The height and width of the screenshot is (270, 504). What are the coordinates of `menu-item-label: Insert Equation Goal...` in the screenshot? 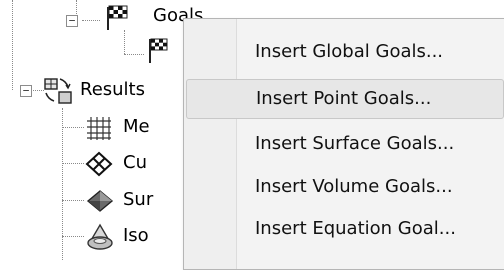 It's located at (355, 228).